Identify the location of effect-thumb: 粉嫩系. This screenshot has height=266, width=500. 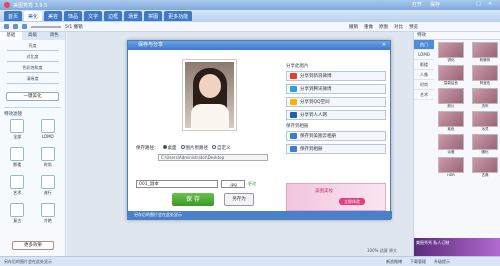
(485, 52).